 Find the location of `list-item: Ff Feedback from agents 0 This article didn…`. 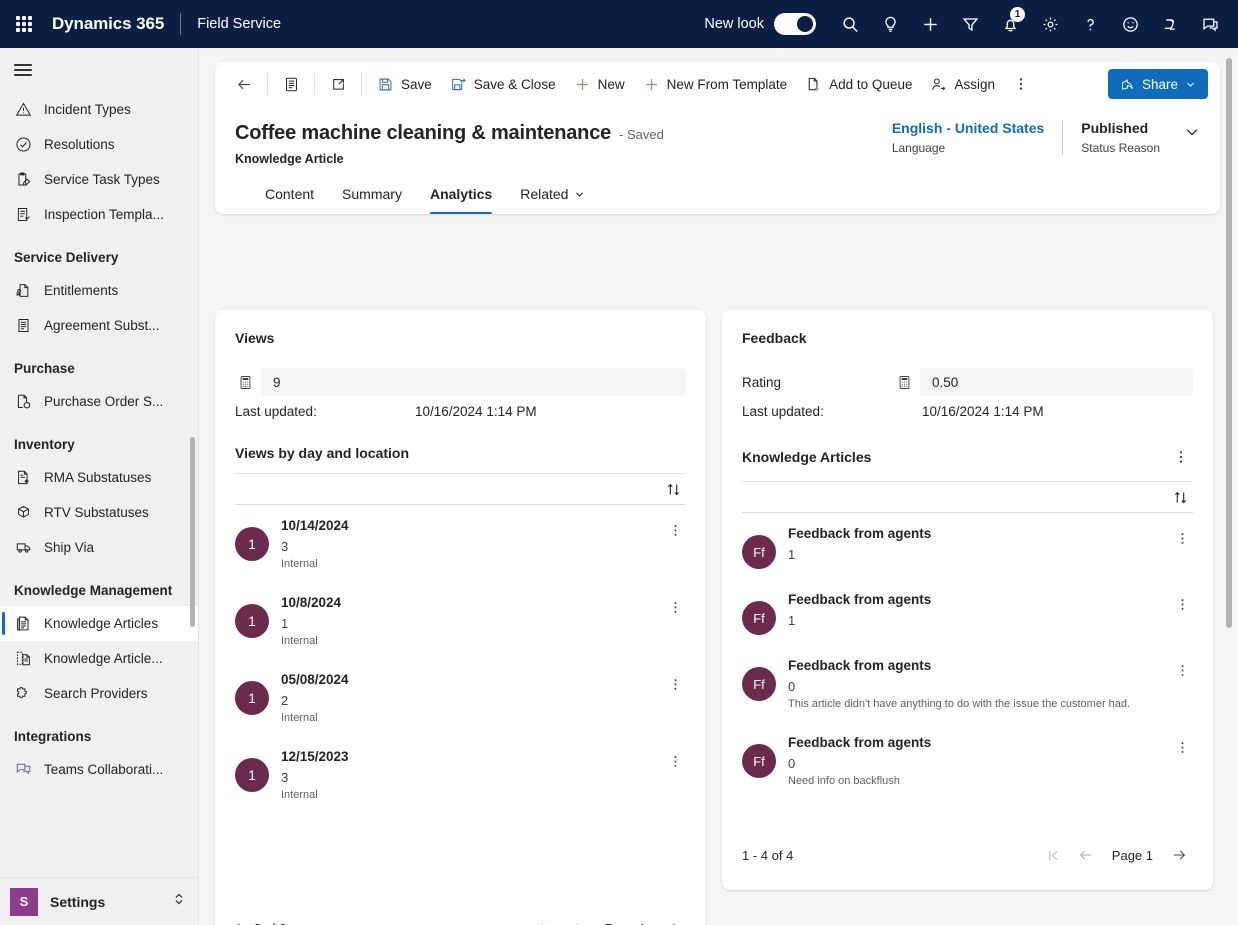

list-item: Ff Feedback from agents 0 This article didn… is located at coordinates (967, 683).